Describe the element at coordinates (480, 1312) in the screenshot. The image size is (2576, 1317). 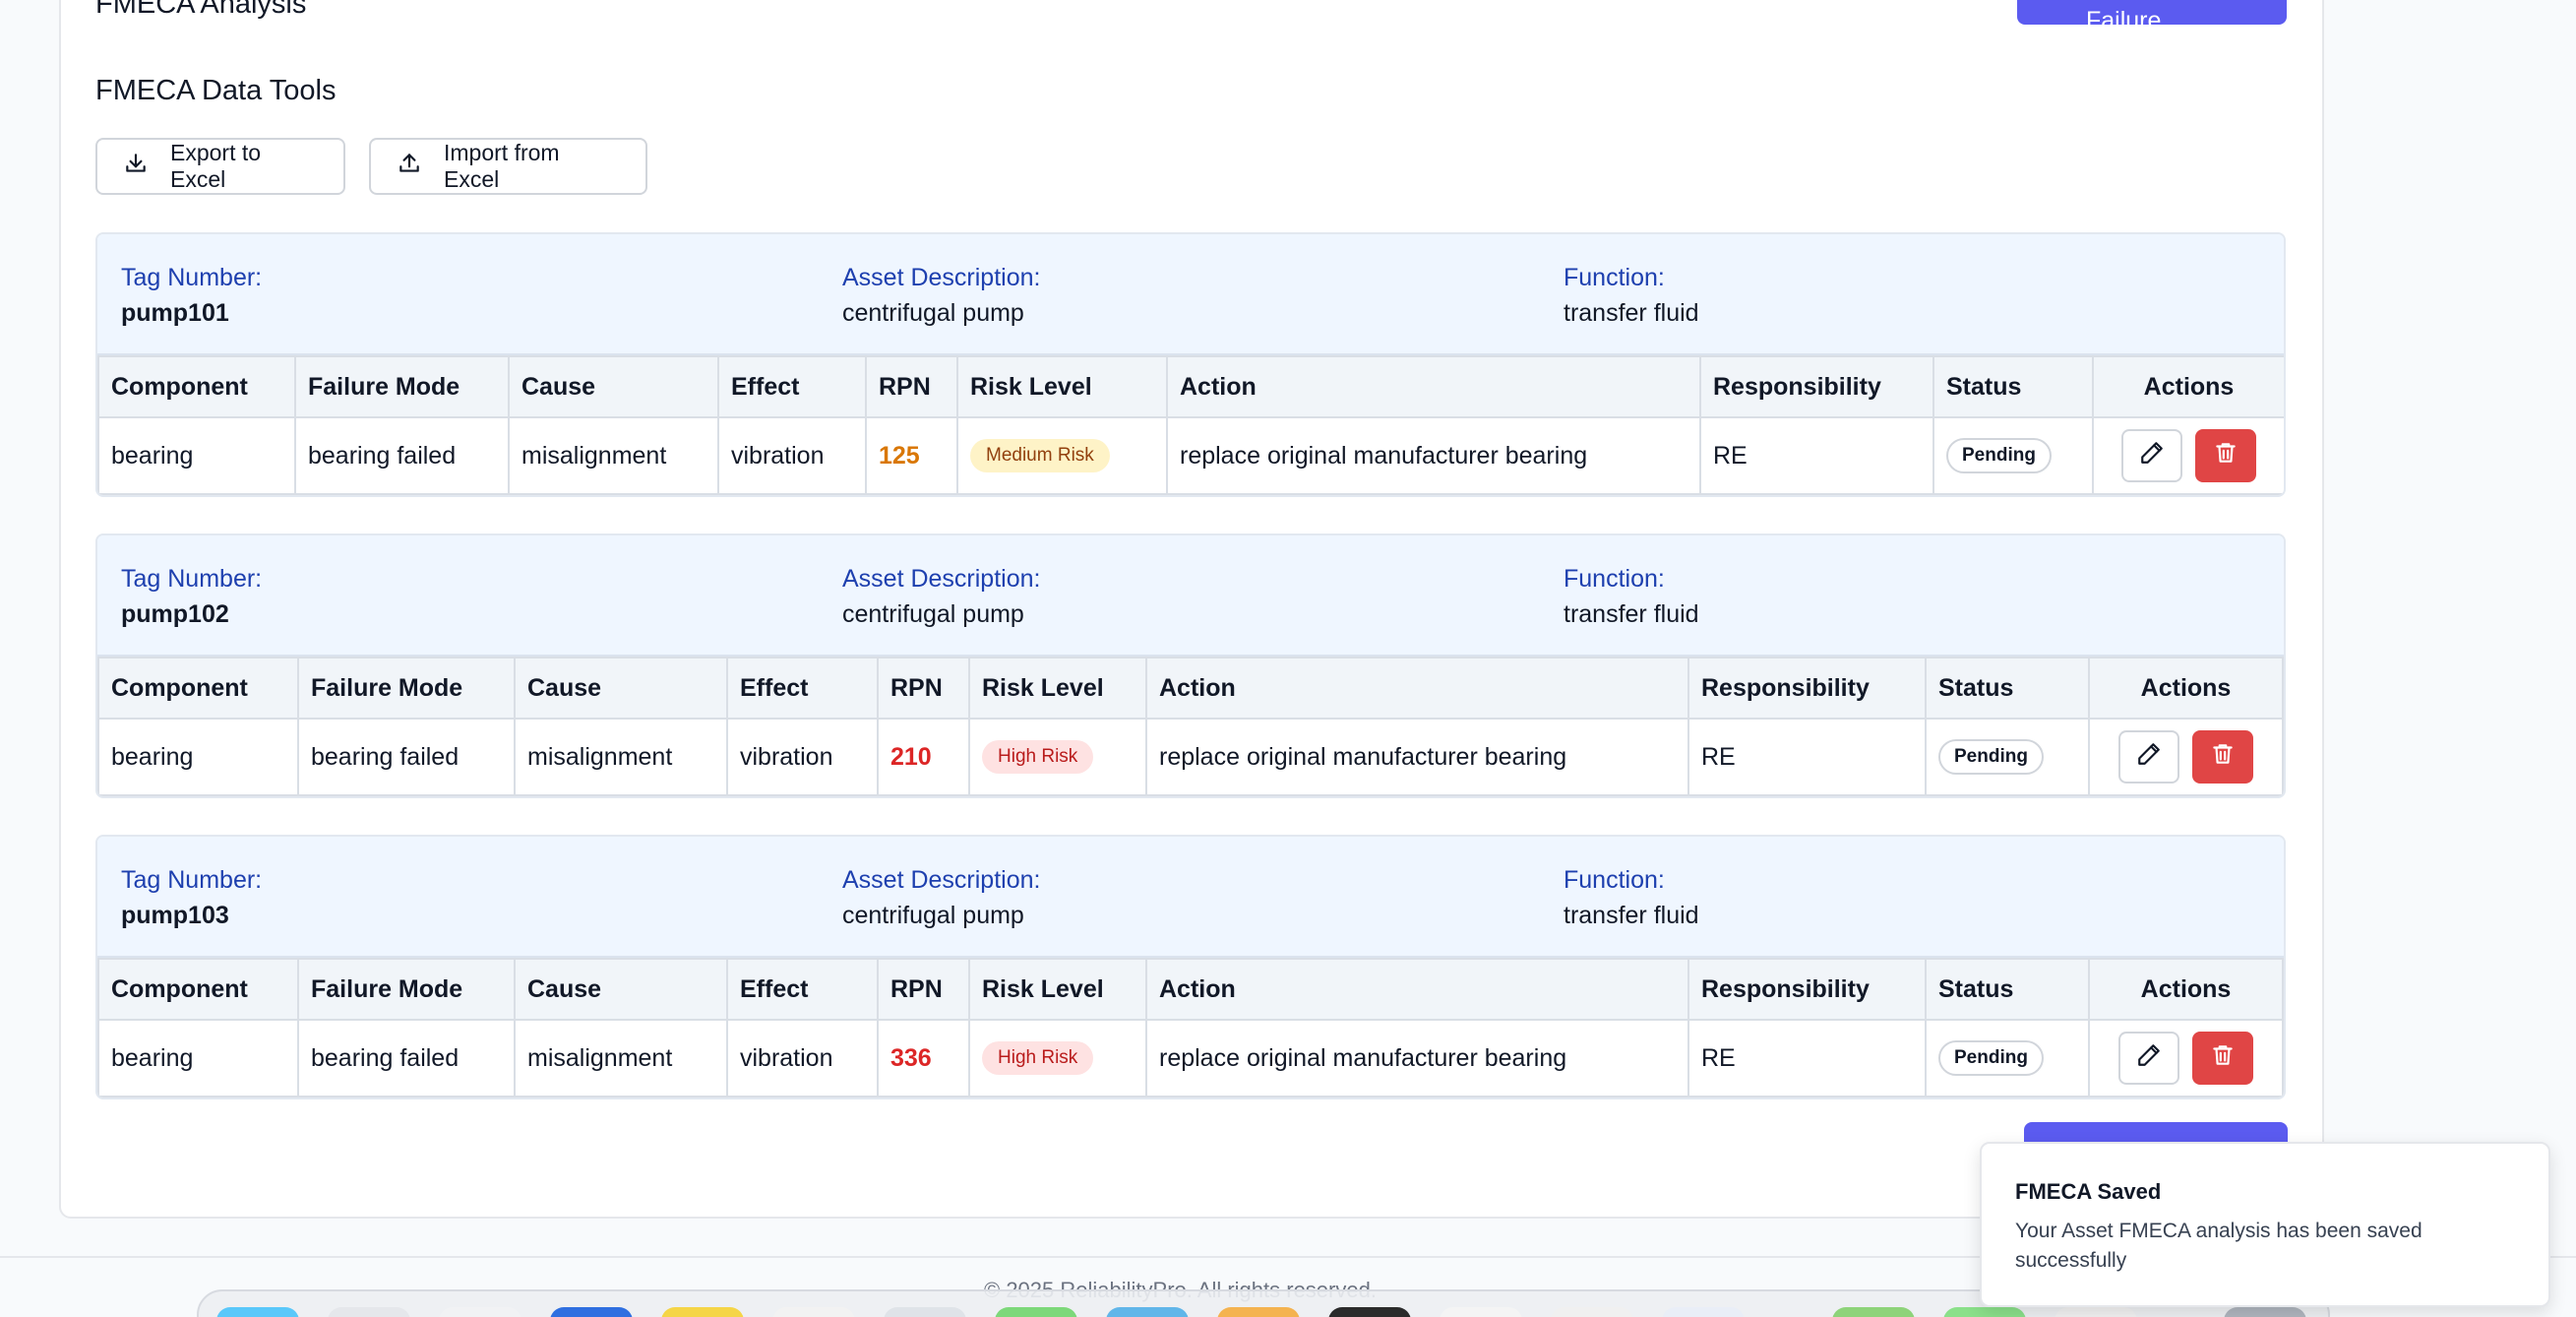
I see `safari-icon` at that location.